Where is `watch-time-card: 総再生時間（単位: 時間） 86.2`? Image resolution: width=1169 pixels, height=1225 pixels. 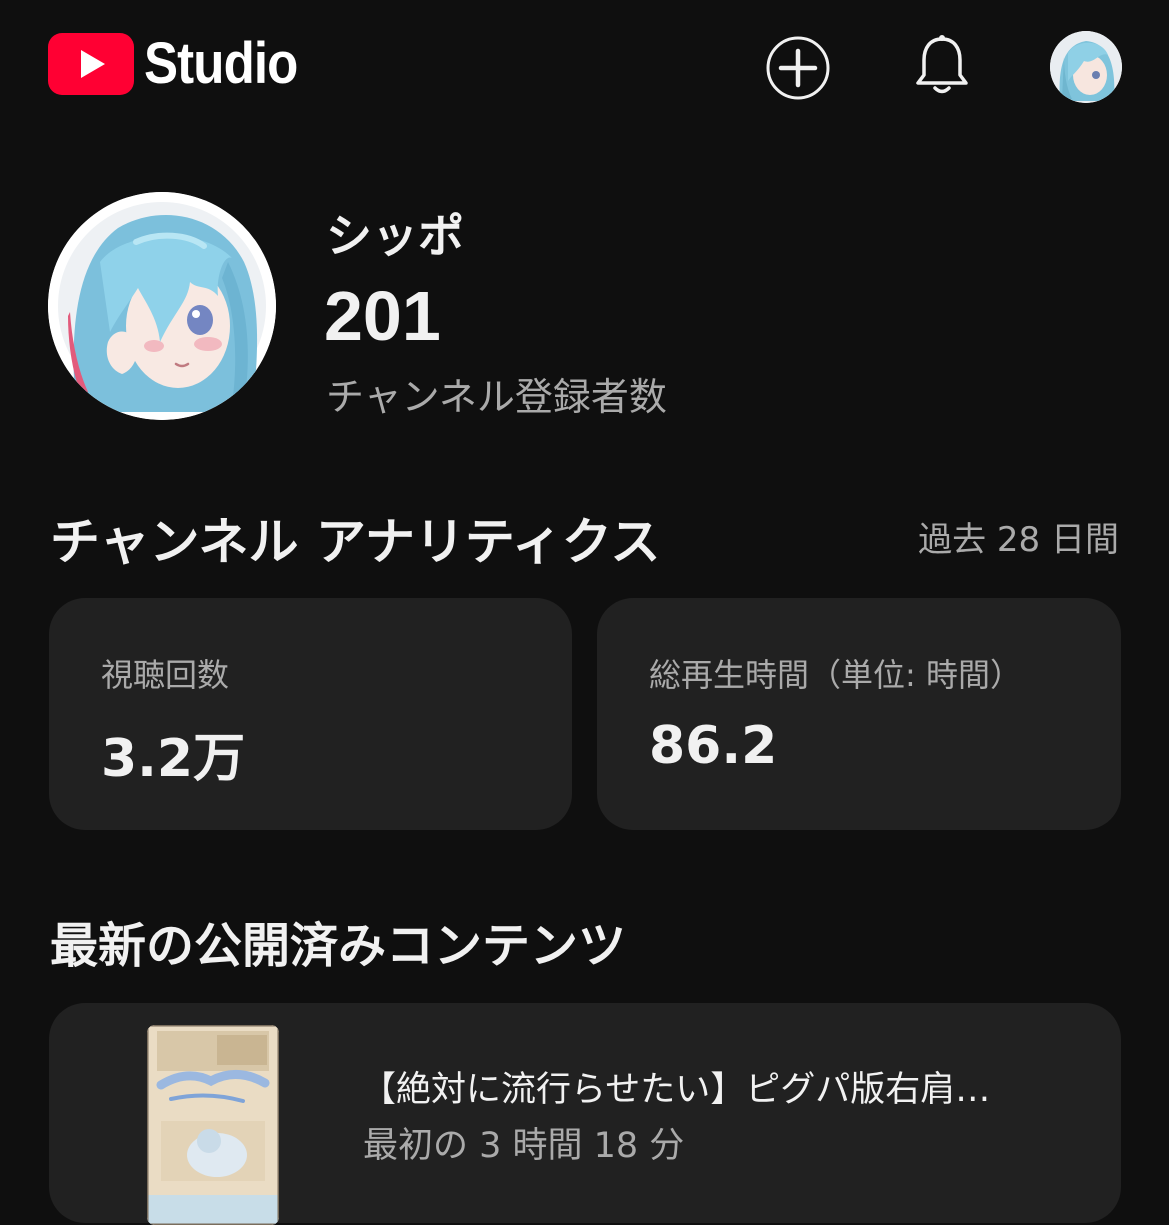
watch-time-card: 総再生時間（単位: 時間） 86.2 is located at coordinates (859, 714).